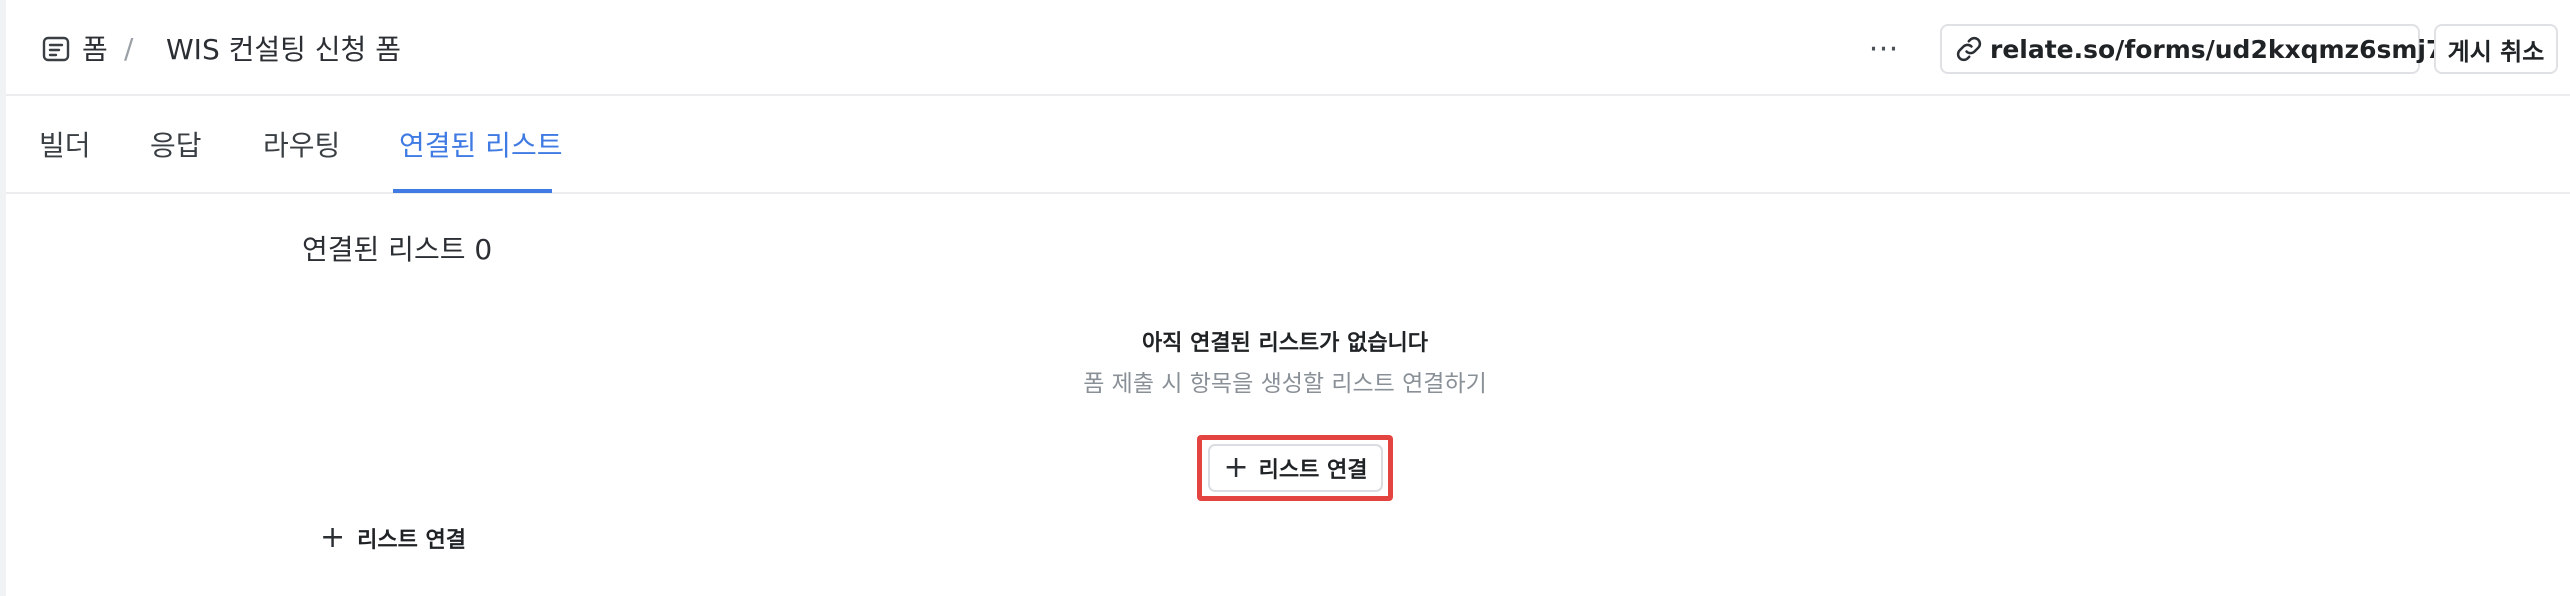  Describe the element at coordinates (301, 144) in the screenshot. I see `tab-routing: 라우팅` at that location.